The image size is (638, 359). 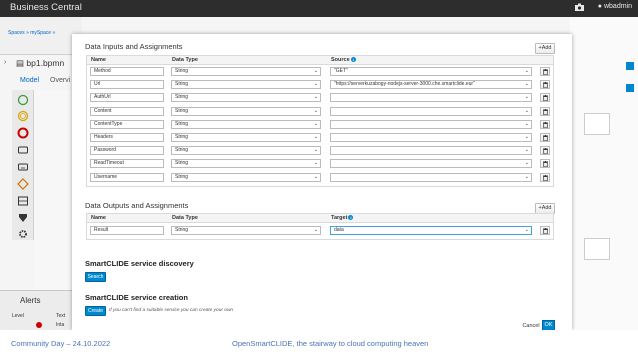 What do you see at coordinates (5, 62) in the screenshot?
I see `chevron-right-icon: ›` at bounding box center [5, 62].